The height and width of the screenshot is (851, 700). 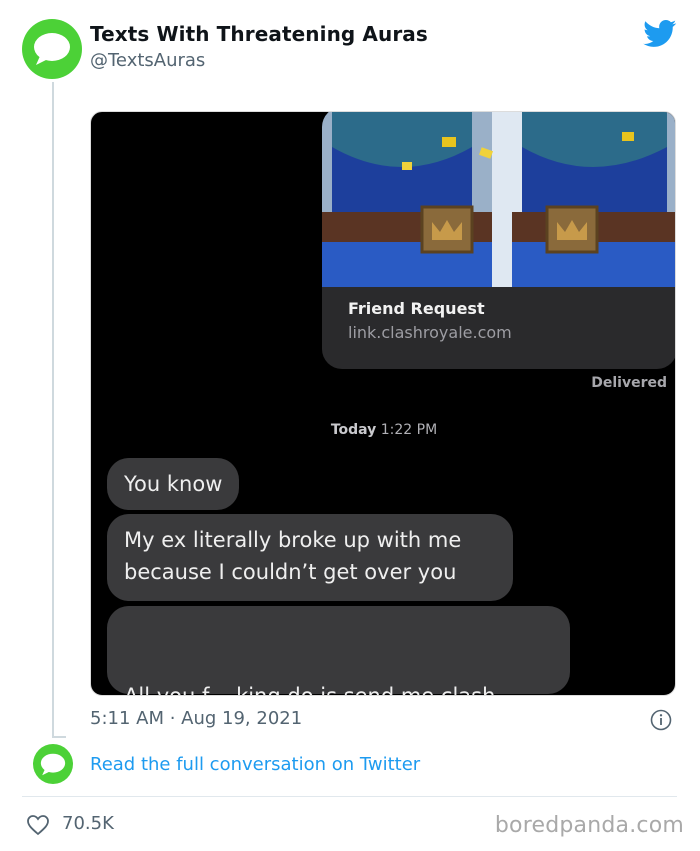 I want to click on message-text: All you f king do is send me clash, so click(x=310, y=690).